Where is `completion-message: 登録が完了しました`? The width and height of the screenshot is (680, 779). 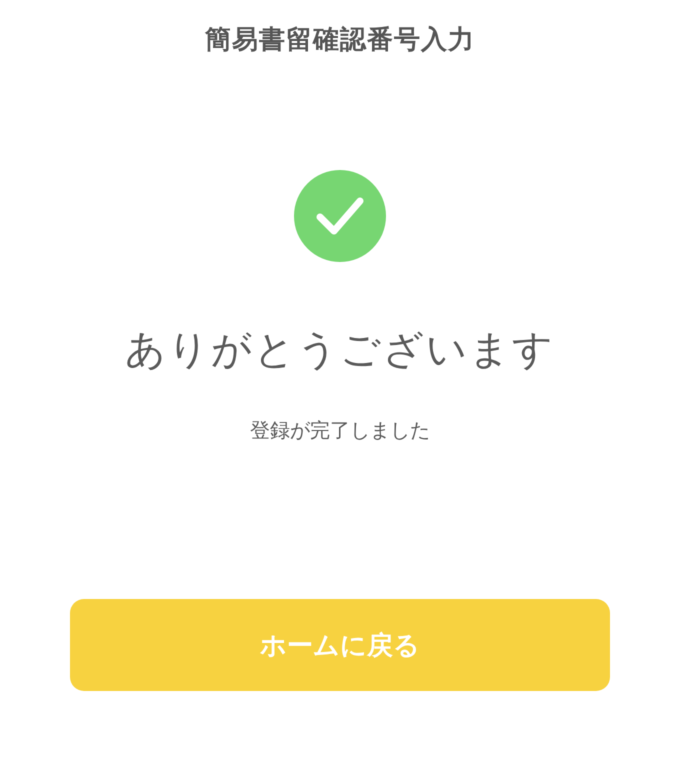 completion-message: 登録が完了しました is located at coordinates (340, 430).